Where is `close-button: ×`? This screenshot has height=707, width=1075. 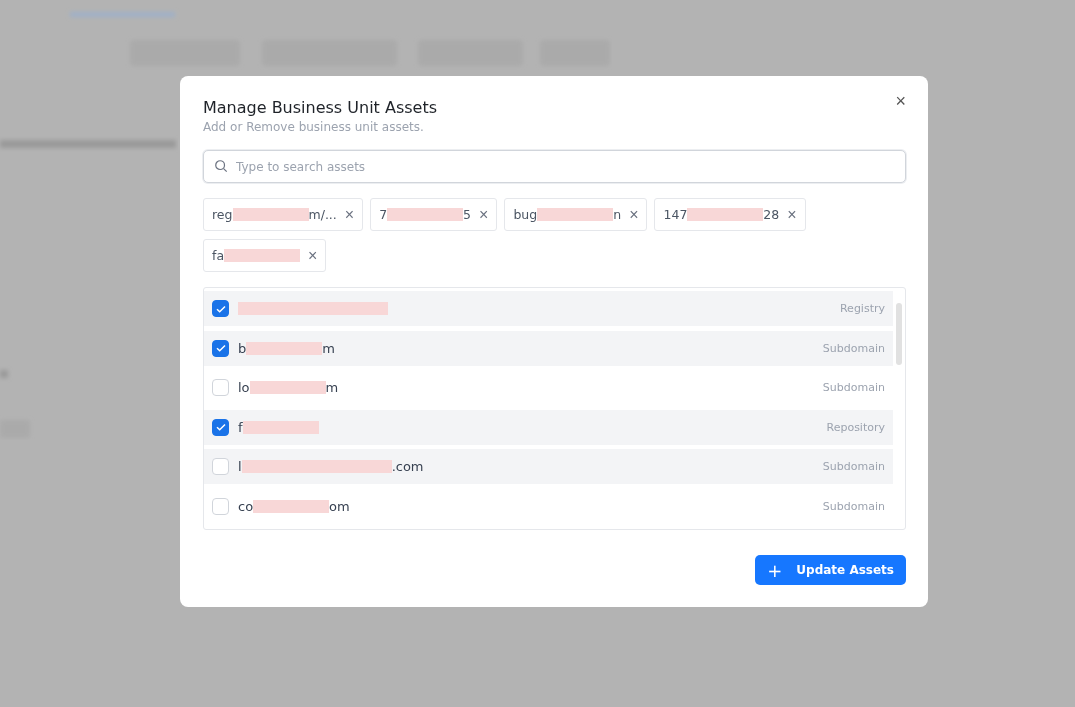
close-button: × is located at coordinates (900, 101).